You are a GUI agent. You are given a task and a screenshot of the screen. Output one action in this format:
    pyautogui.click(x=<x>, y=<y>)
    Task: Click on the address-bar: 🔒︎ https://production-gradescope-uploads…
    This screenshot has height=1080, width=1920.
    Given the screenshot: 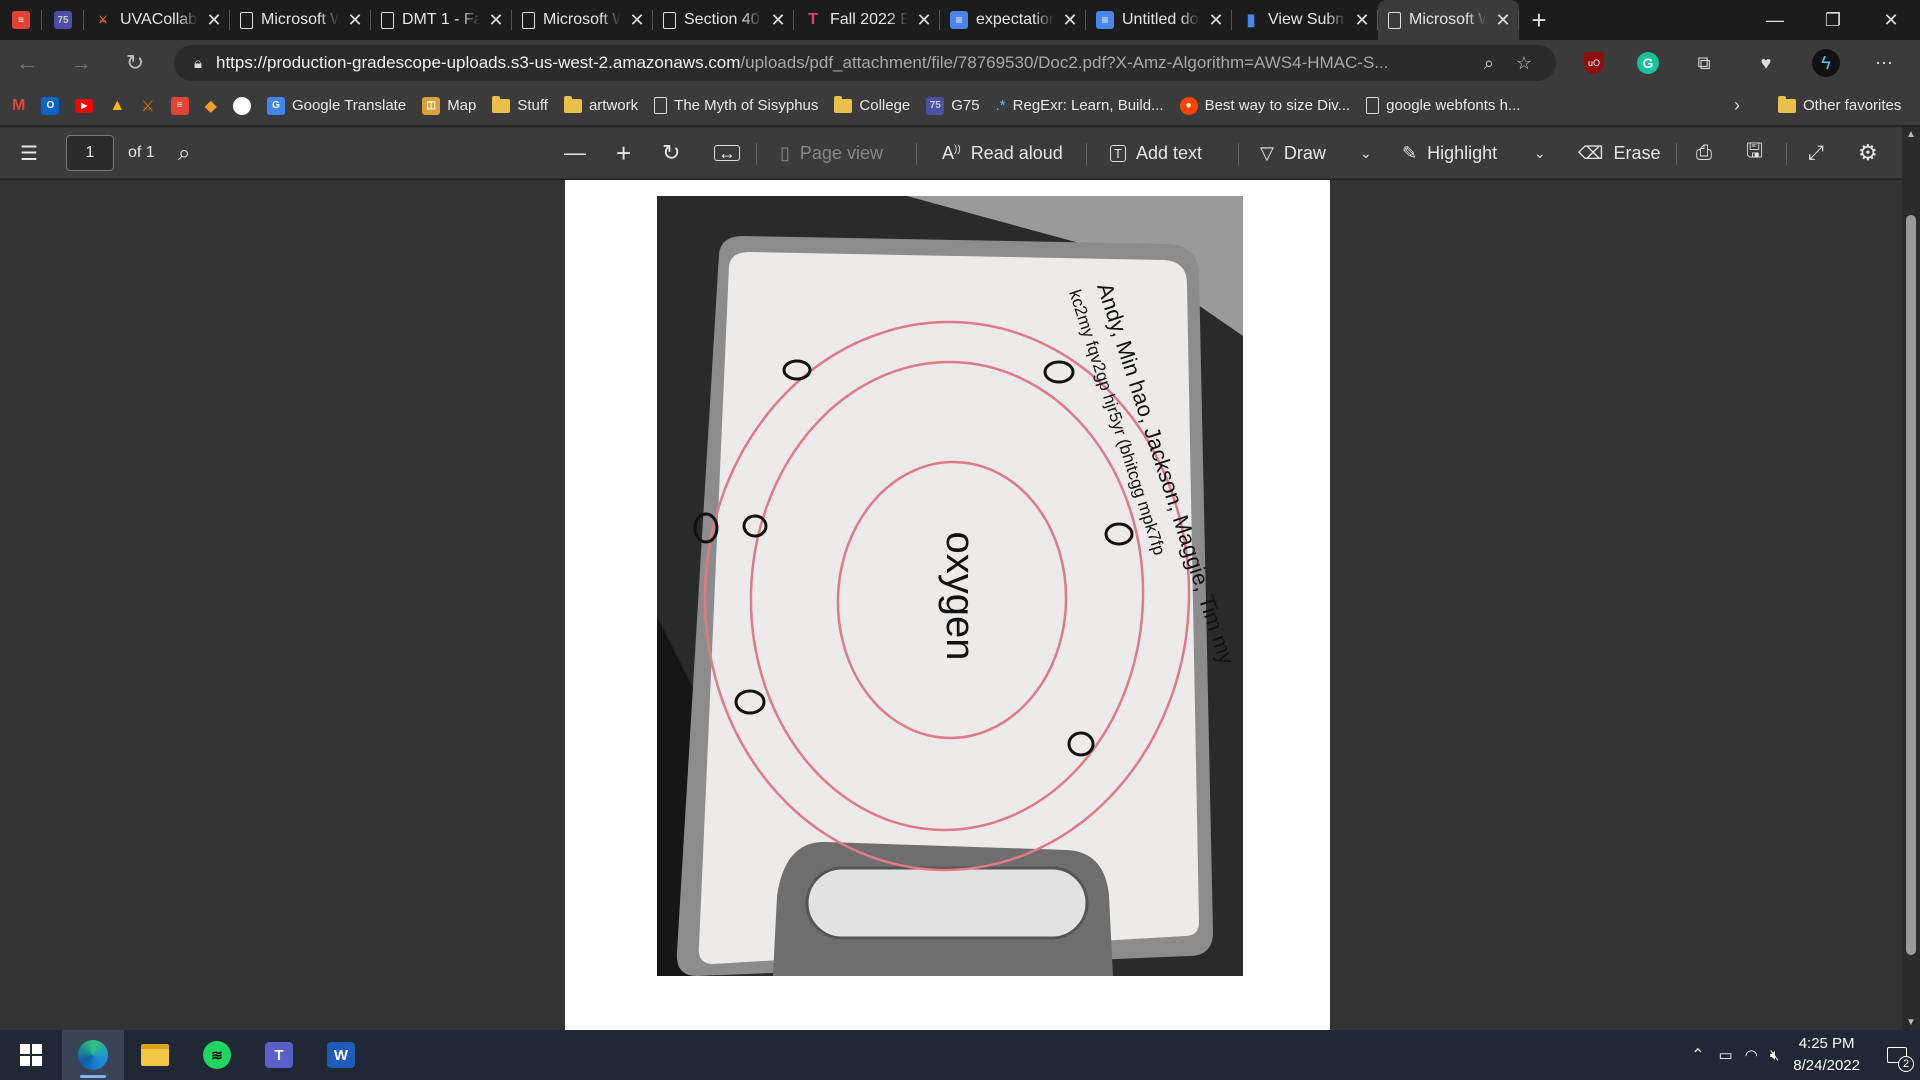 What is the action you would take?
    pyautogui.click(x=865, y=63)
    